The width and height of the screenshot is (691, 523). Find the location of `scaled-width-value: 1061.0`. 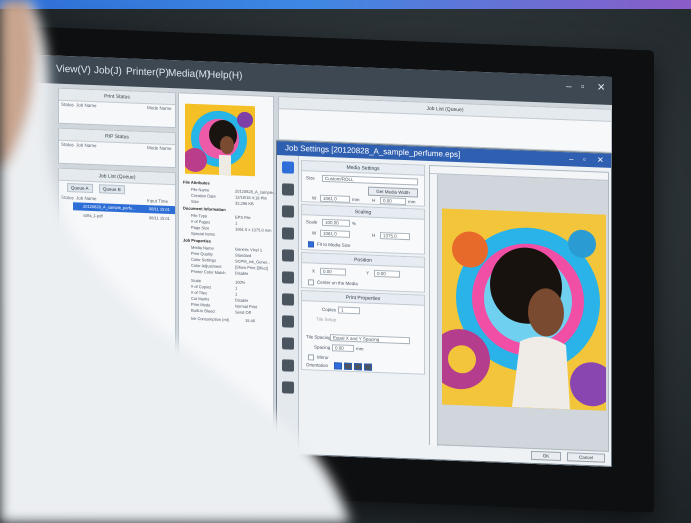

scaled-width-value: 1061.0 is located at coordinates (330, 233).